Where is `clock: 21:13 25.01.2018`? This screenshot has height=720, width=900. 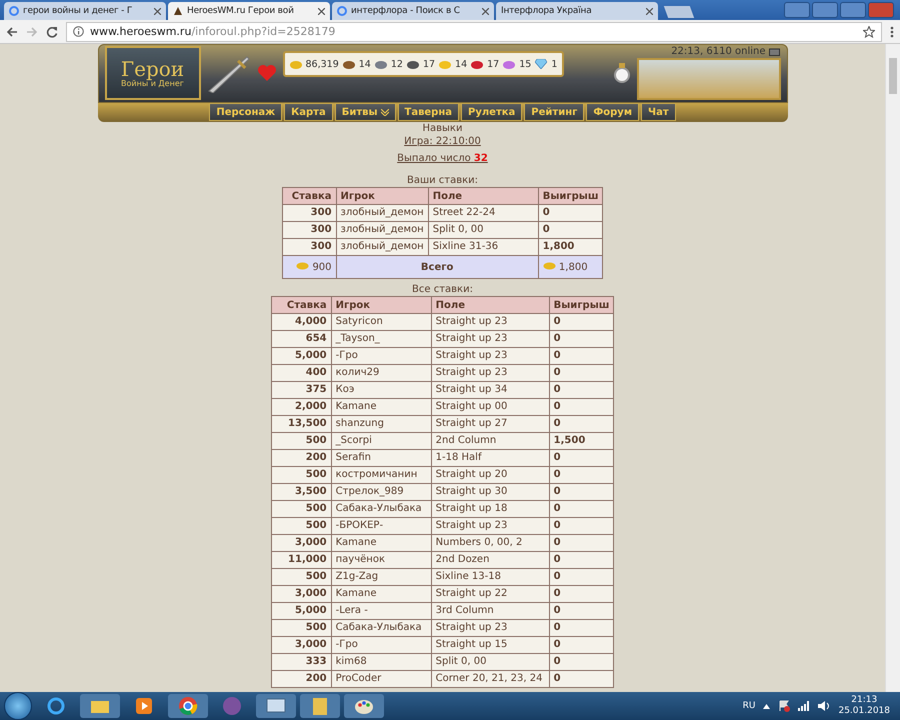
clock: 21:13 25.01.2018 is located at coordinates (864, 706).